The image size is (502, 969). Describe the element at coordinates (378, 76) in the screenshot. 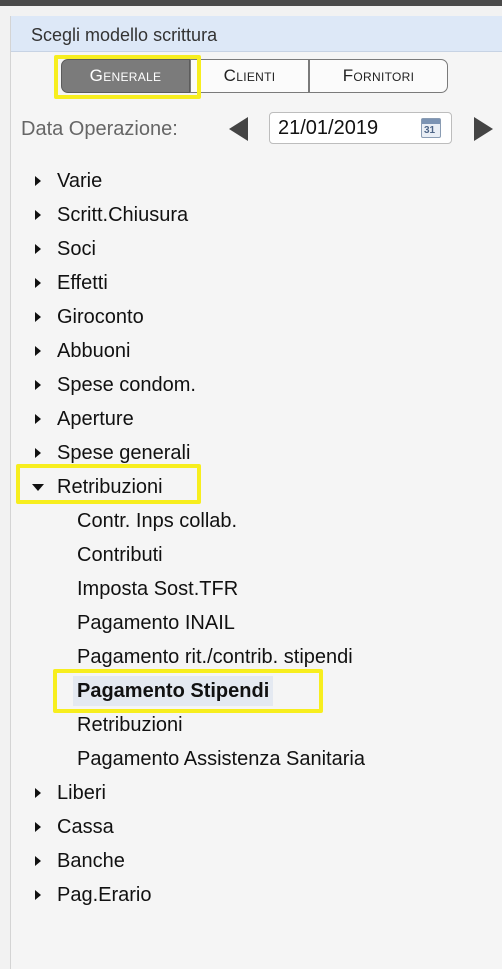

I see `segment-fornitori: Fornitori` at that location.